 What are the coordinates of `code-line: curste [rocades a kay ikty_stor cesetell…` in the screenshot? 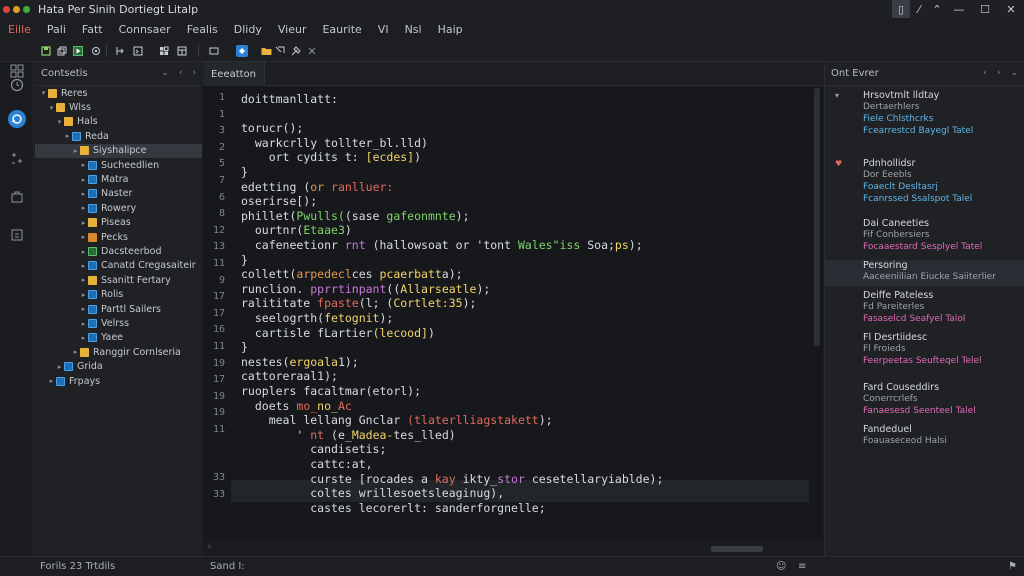 It's located at (452, 479).